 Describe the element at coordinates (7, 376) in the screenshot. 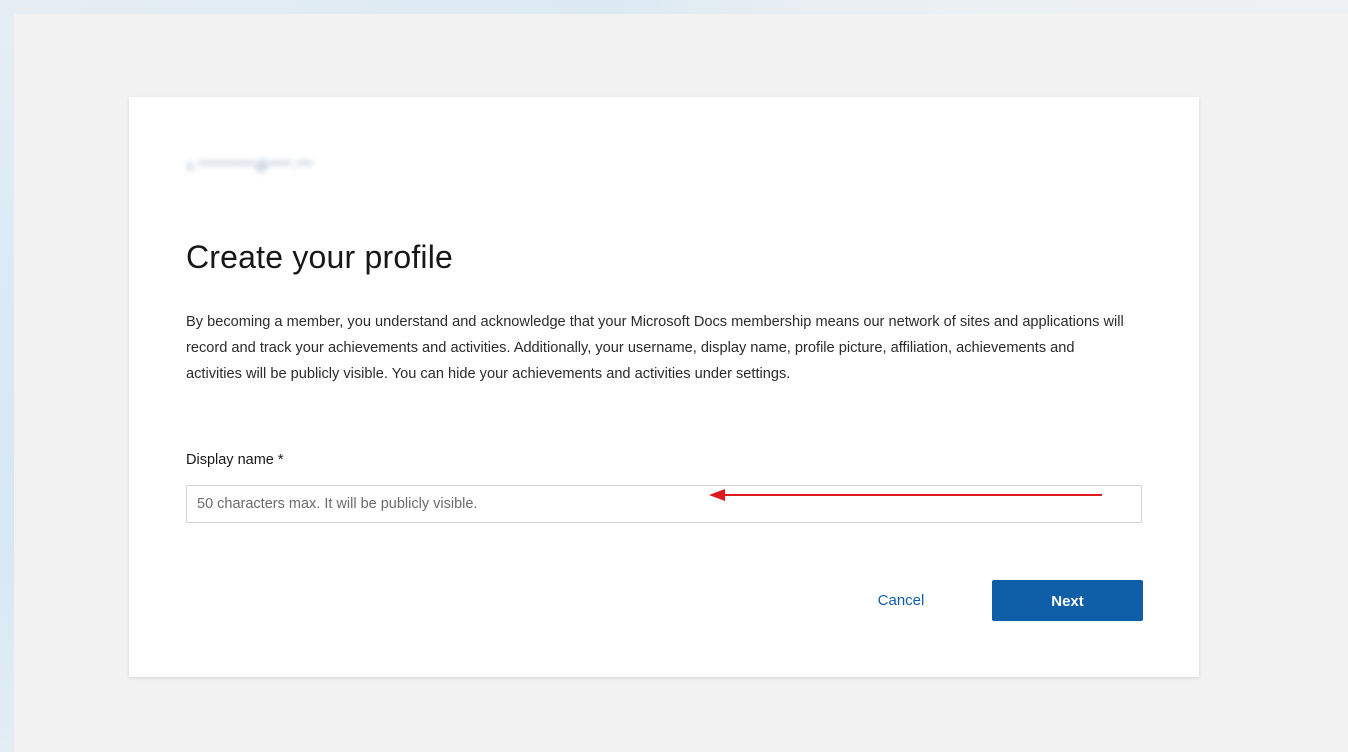

I see `left-background-glow` at that location.